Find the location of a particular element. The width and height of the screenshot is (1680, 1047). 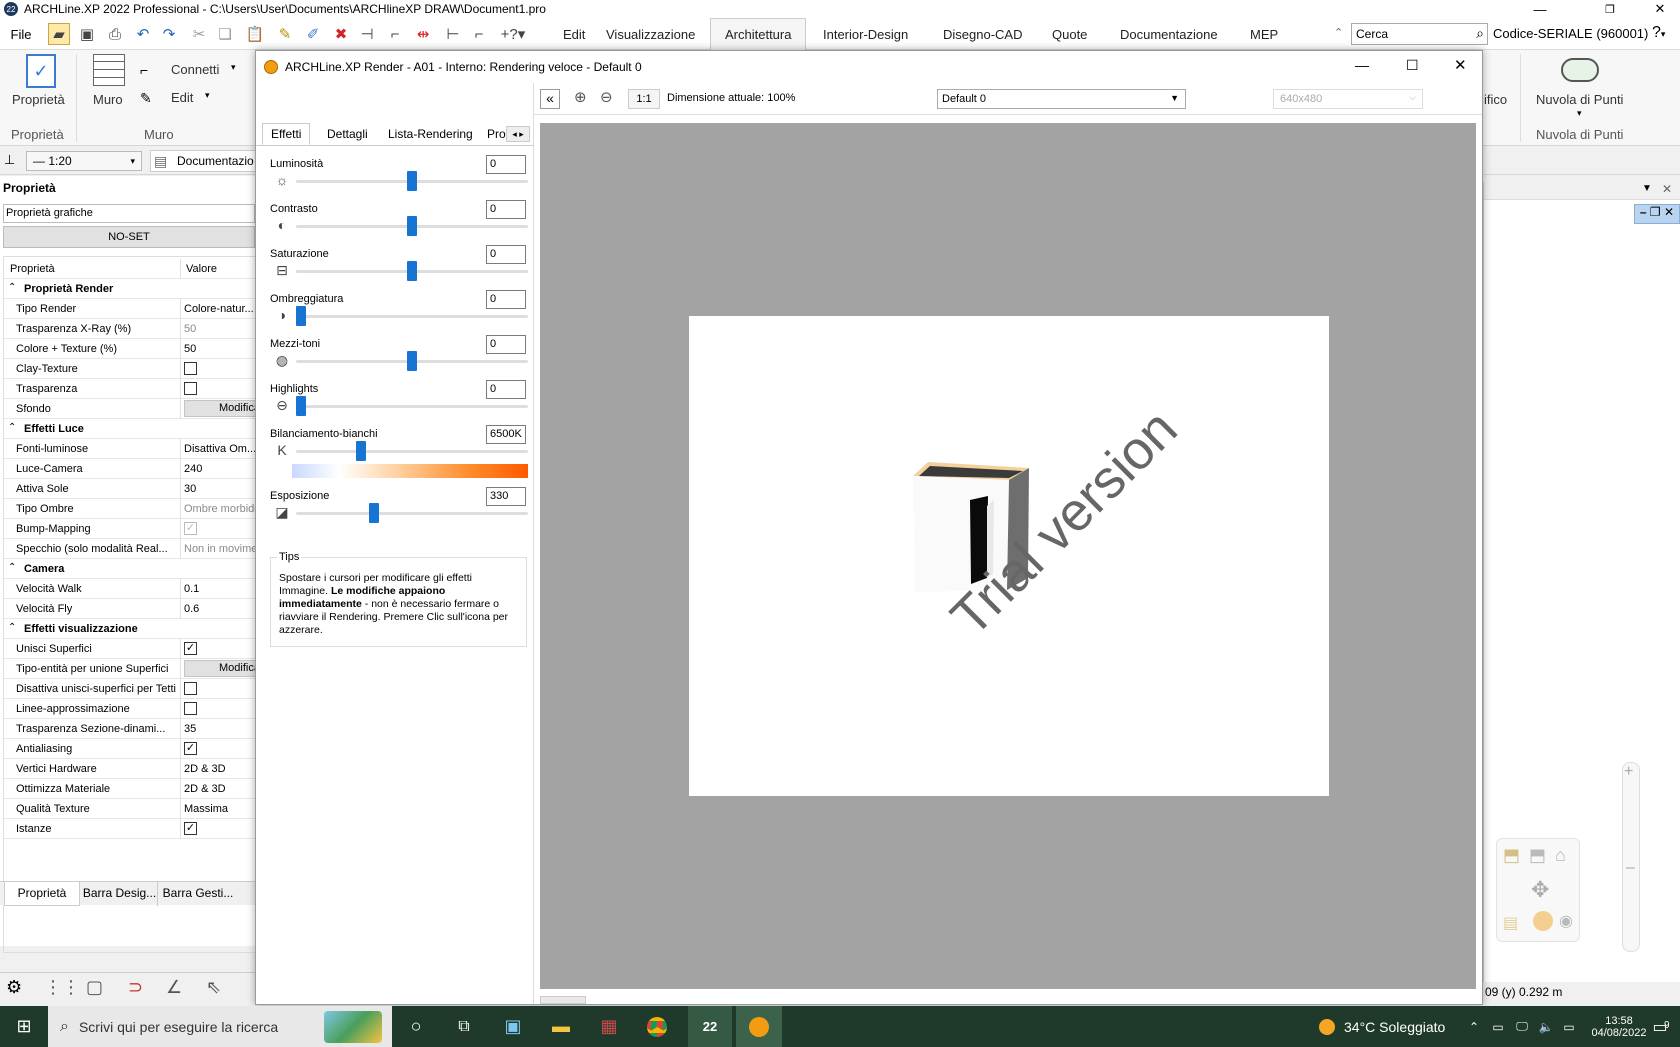

redo-icon: ↷ is located at coordinates (169, 34).